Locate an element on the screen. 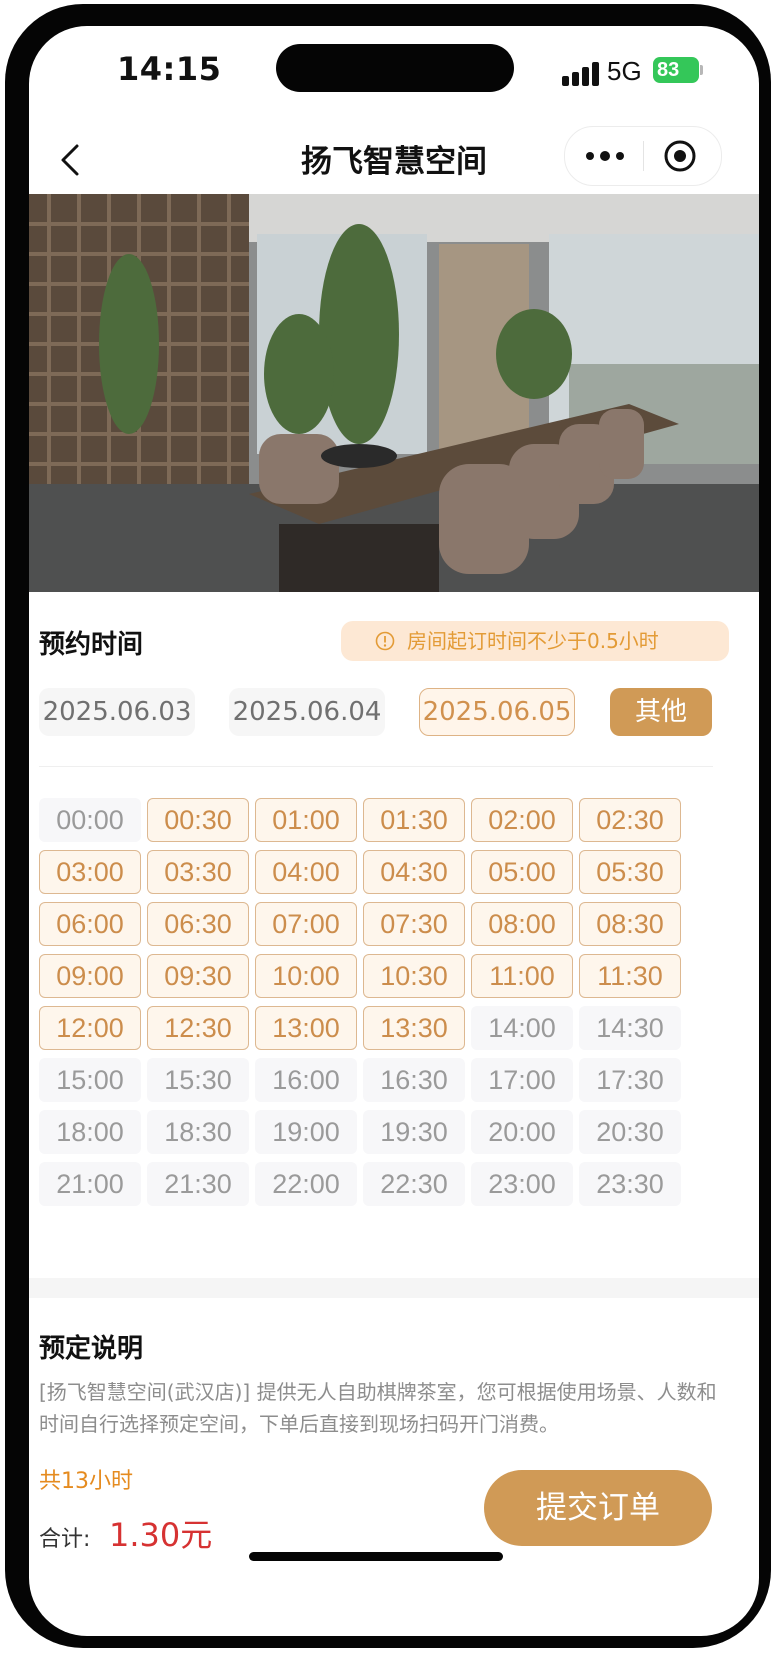 The image size is (778, 1653). time-slot-selected: 01:00 is located at coordinates (306, 820).